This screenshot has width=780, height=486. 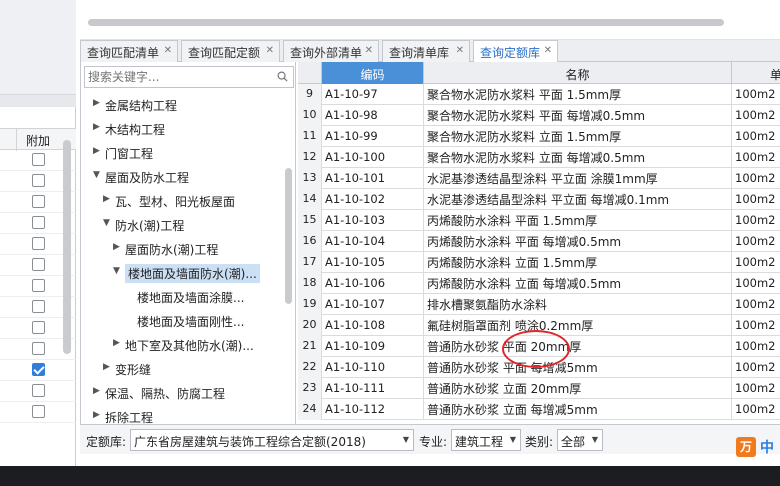 What do you see at coordinates (129, 51) in the screenshot?
I see `tab-query-match-list: 查询匹配清单 ✕` at bounding box center [129, 51].